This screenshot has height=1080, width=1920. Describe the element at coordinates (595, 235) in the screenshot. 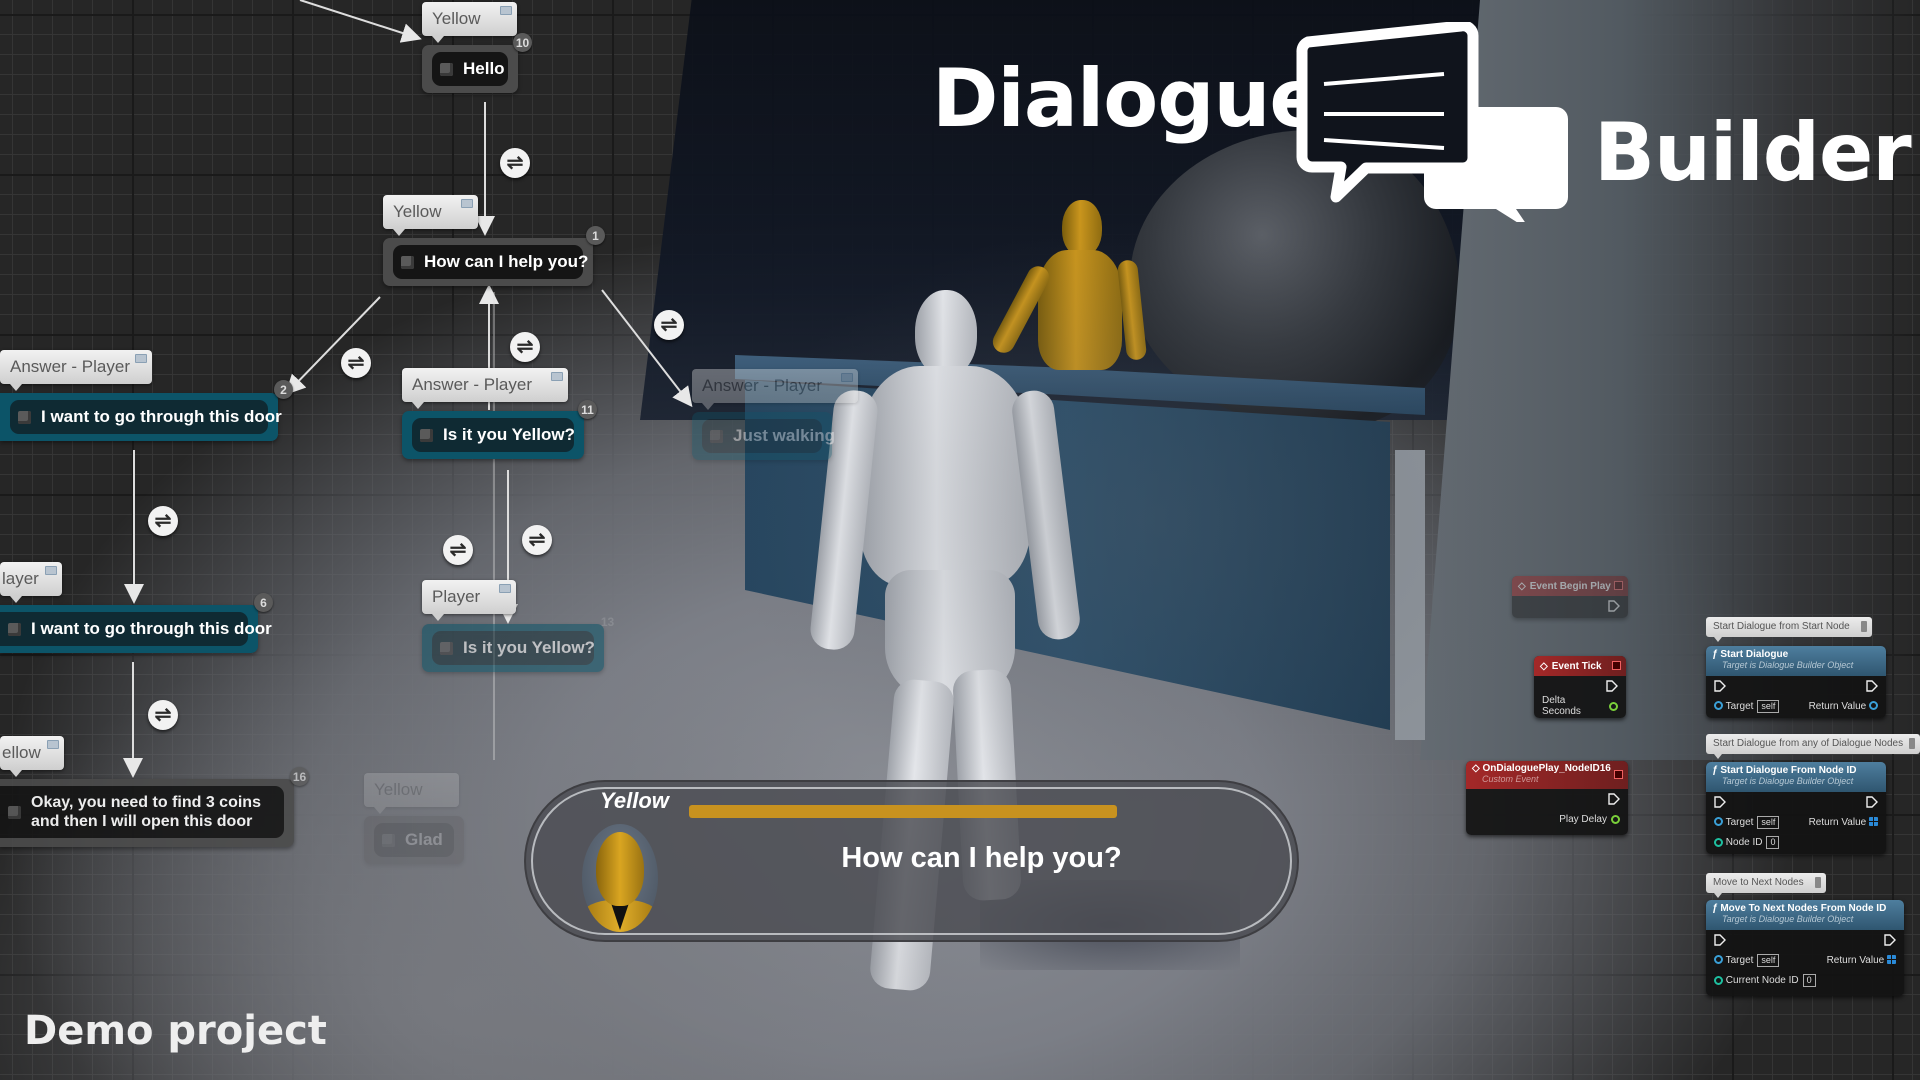

I see `node-id-badge: 1` at that location.